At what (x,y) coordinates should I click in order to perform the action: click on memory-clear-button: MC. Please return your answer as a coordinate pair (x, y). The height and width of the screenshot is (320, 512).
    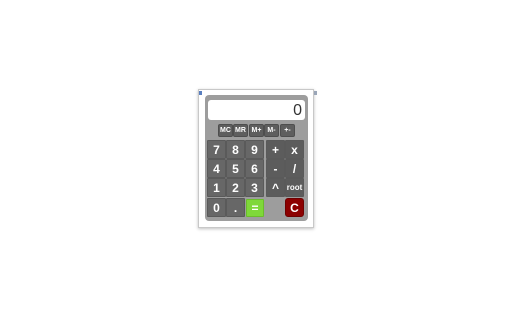
    Looking at the image, I should click on (225, 130).